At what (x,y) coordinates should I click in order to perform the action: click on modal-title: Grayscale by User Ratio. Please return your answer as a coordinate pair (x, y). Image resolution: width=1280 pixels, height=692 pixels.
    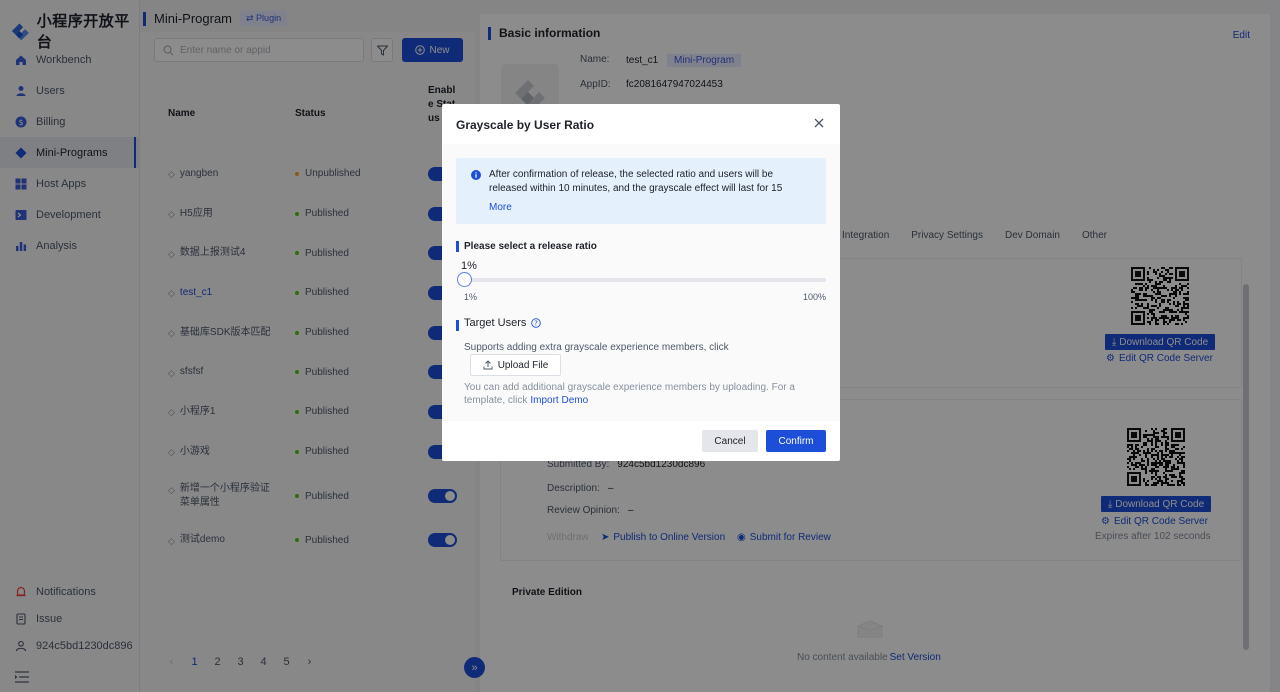
    Looking at the image, I should click on (525, 125).